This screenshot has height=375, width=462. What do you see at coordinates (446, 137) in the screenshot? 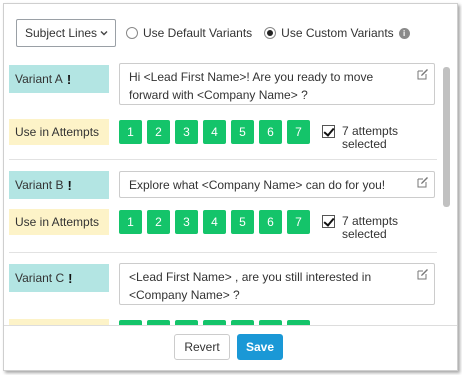
I see `scrollbar-thumb` at bounding box center [446, 137].